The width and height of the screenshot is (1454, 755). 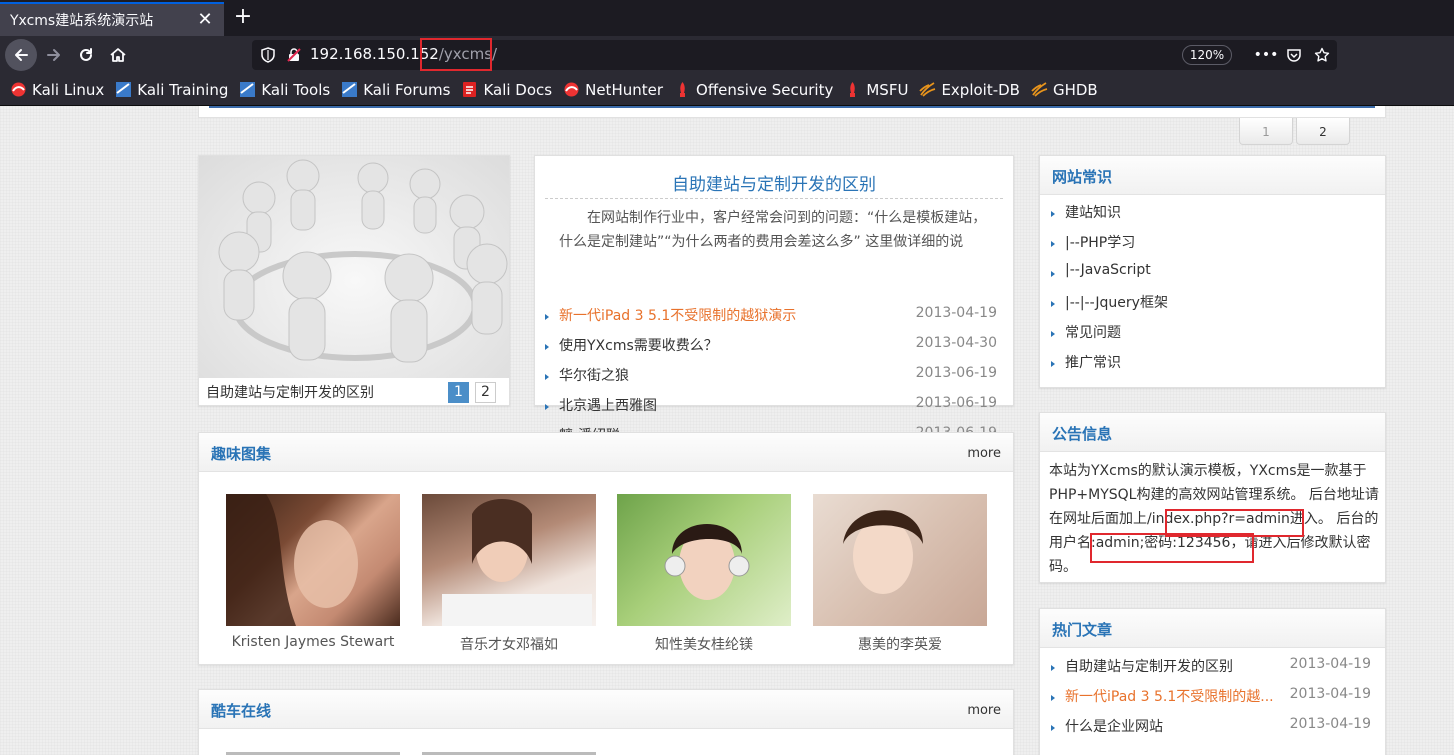 I want to click on address-bar: 192.168.150.152/yxcms/ 120% •••, so click(x=794, y=54).